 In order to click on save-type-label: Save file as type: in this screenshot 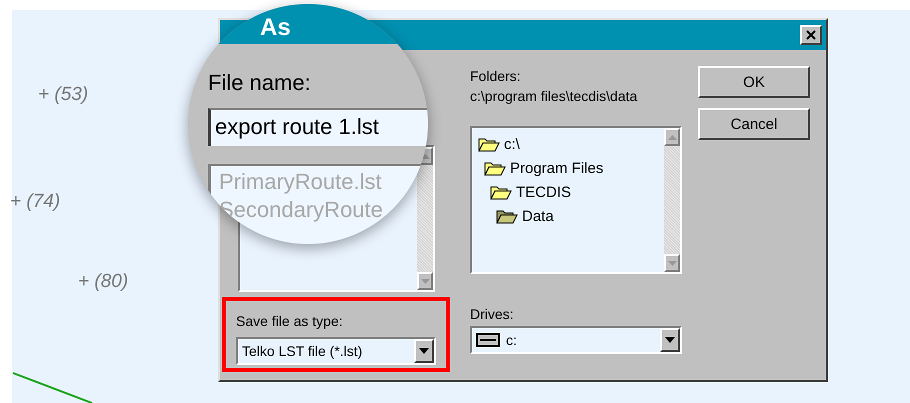, I will do `click(290, 321)`.